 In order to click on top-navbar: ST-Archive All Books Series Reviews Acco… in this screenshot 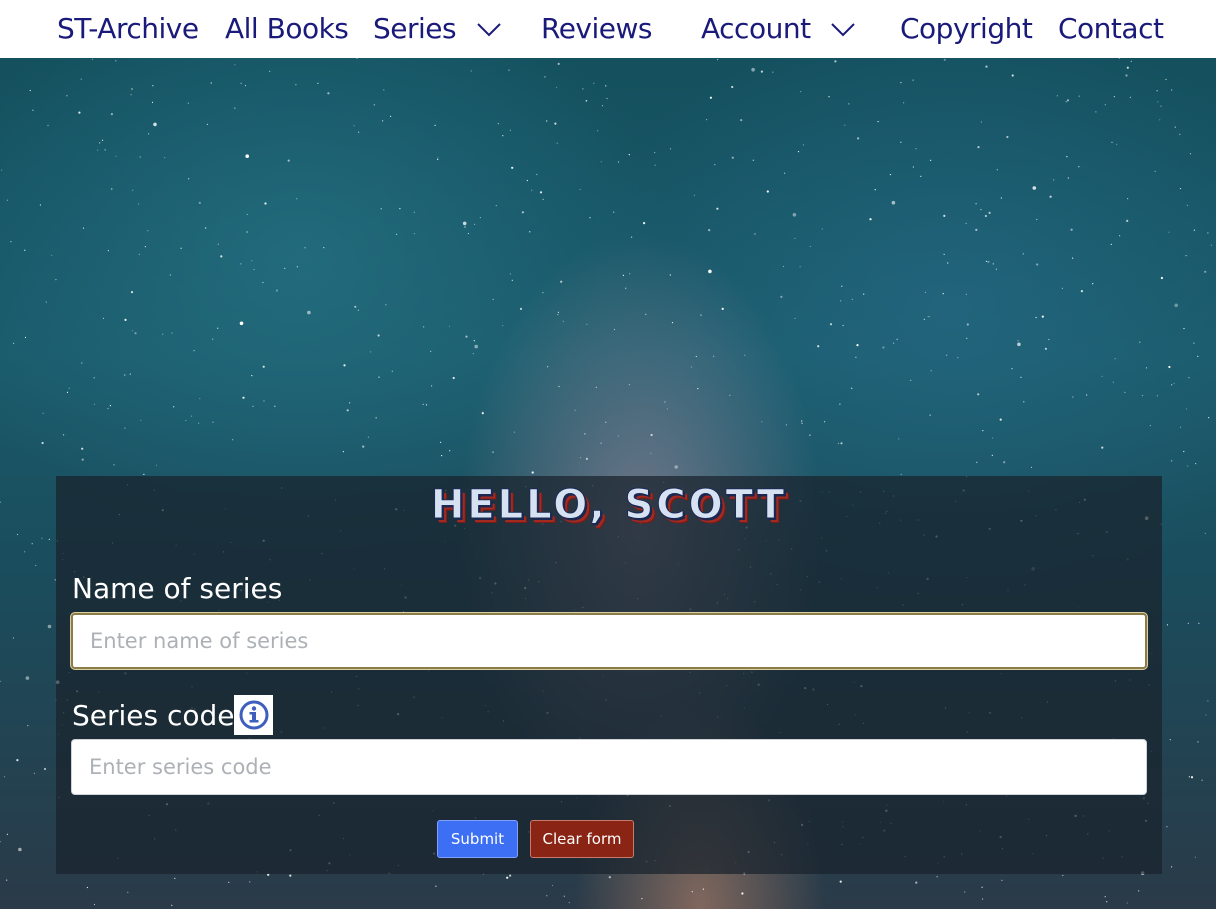, I will do `click(608, 29)`.